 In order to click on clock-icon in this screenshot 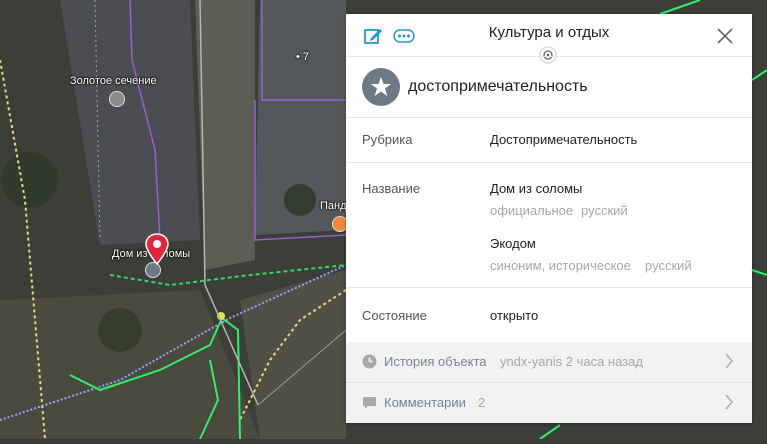, I will do `click(369, 364)`.